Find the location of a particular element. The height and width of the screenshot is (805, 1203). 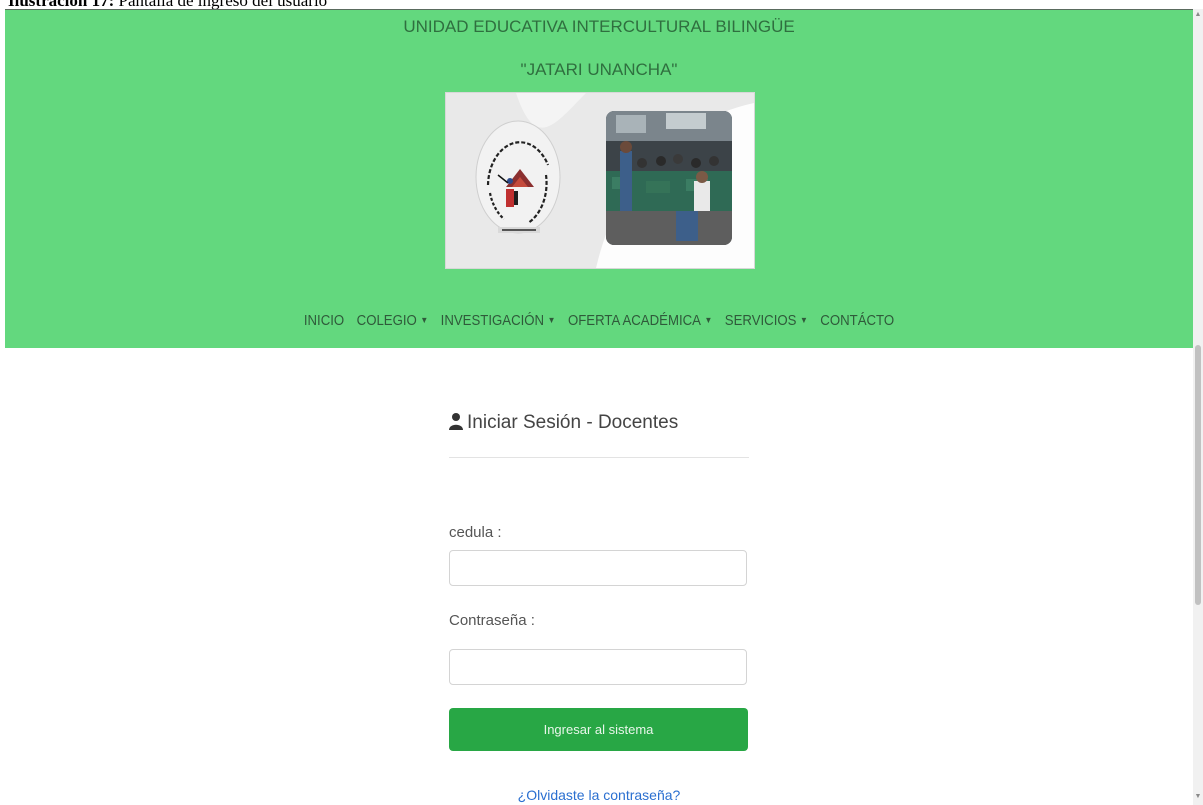

nav-servicios: SERVICIOS ▼ is located at coordinates (766, 320).